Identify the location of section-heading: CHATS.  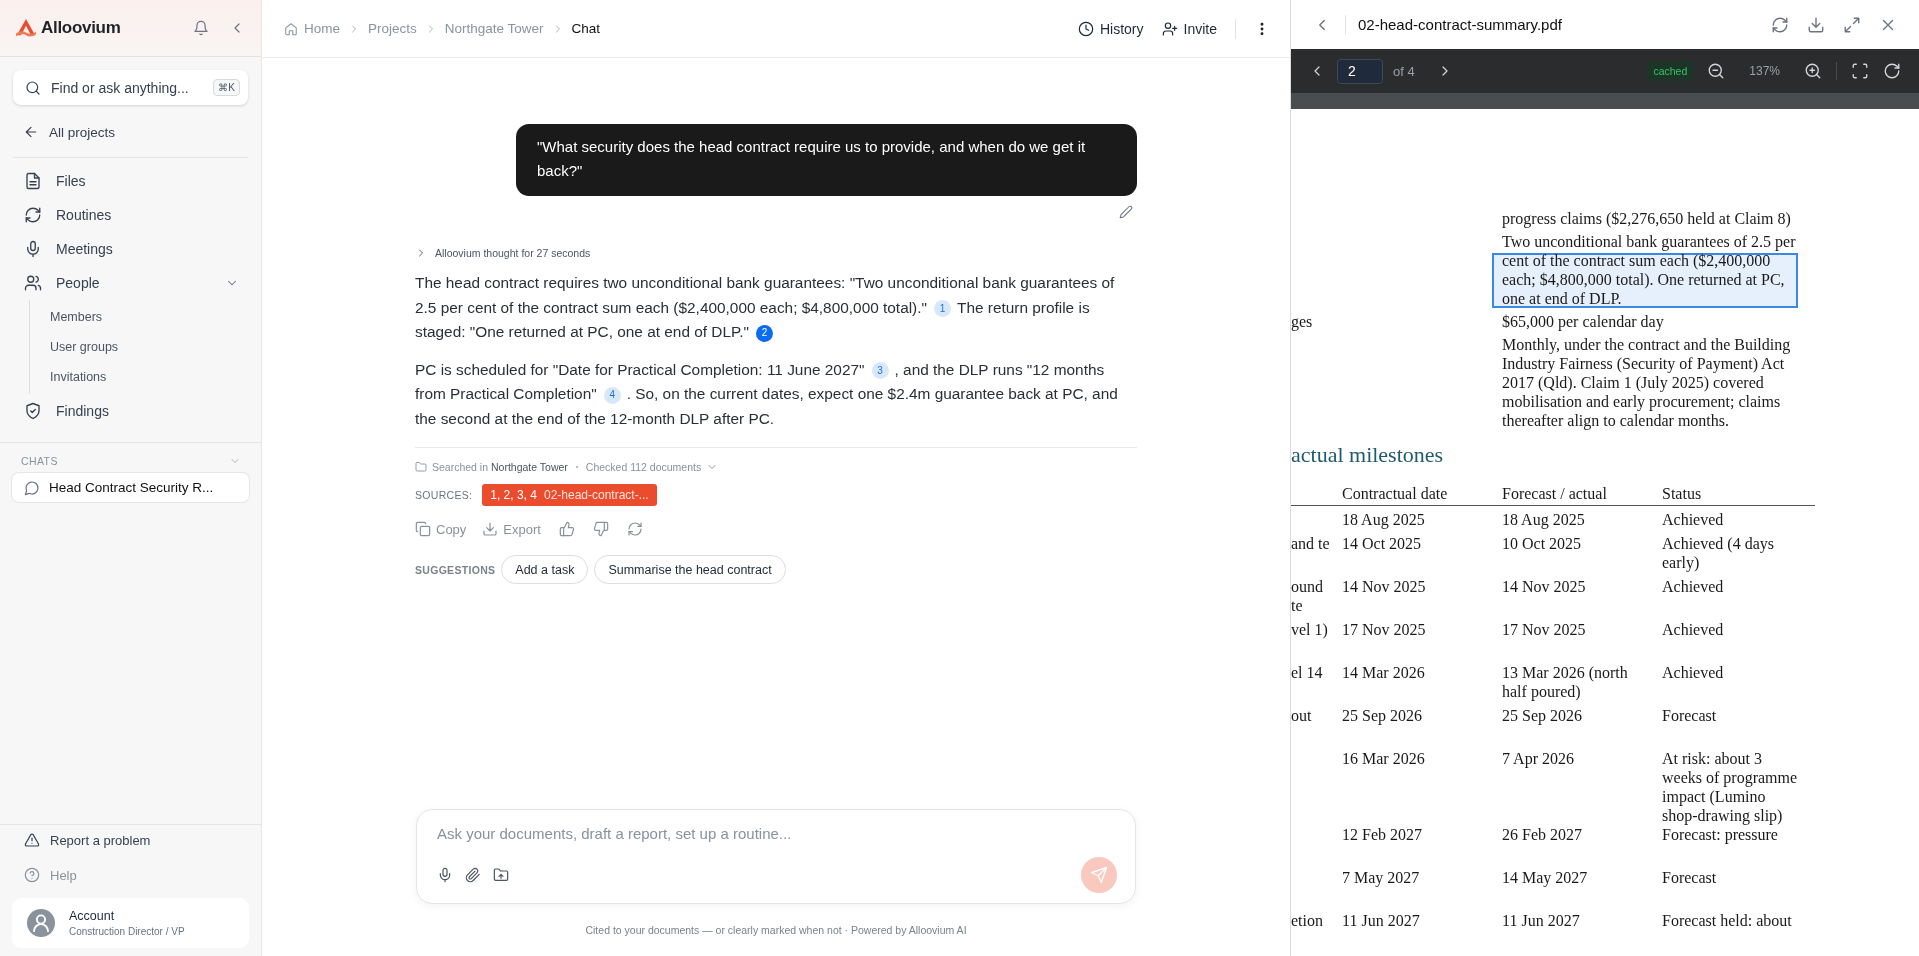
(40, 461).